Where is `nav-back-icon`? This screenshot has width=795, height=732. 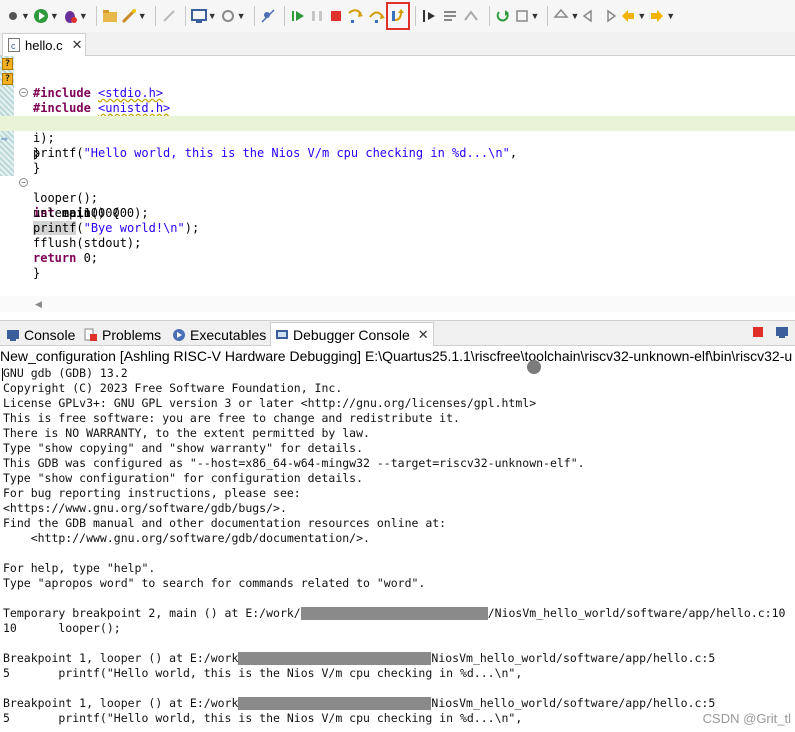 nav-back-icon is located at coordinates (590, 16).